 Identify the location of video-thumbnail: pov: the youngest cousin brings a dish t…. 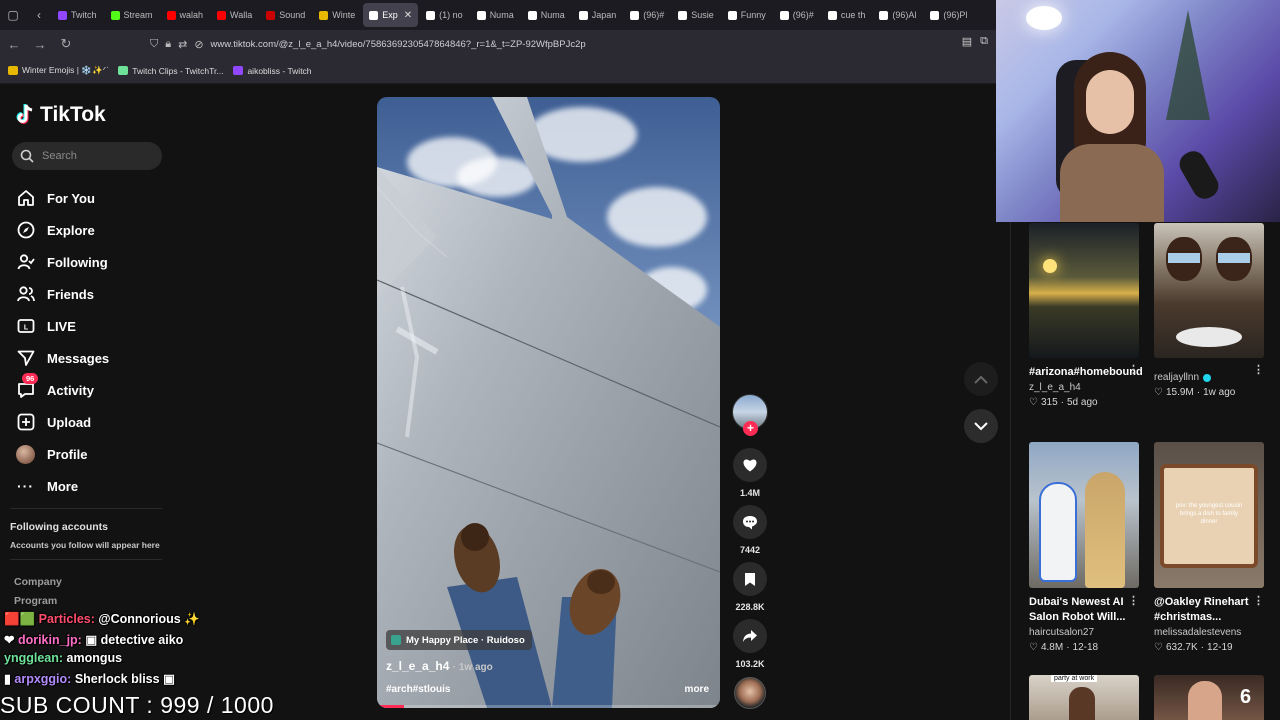
(1209, 515).